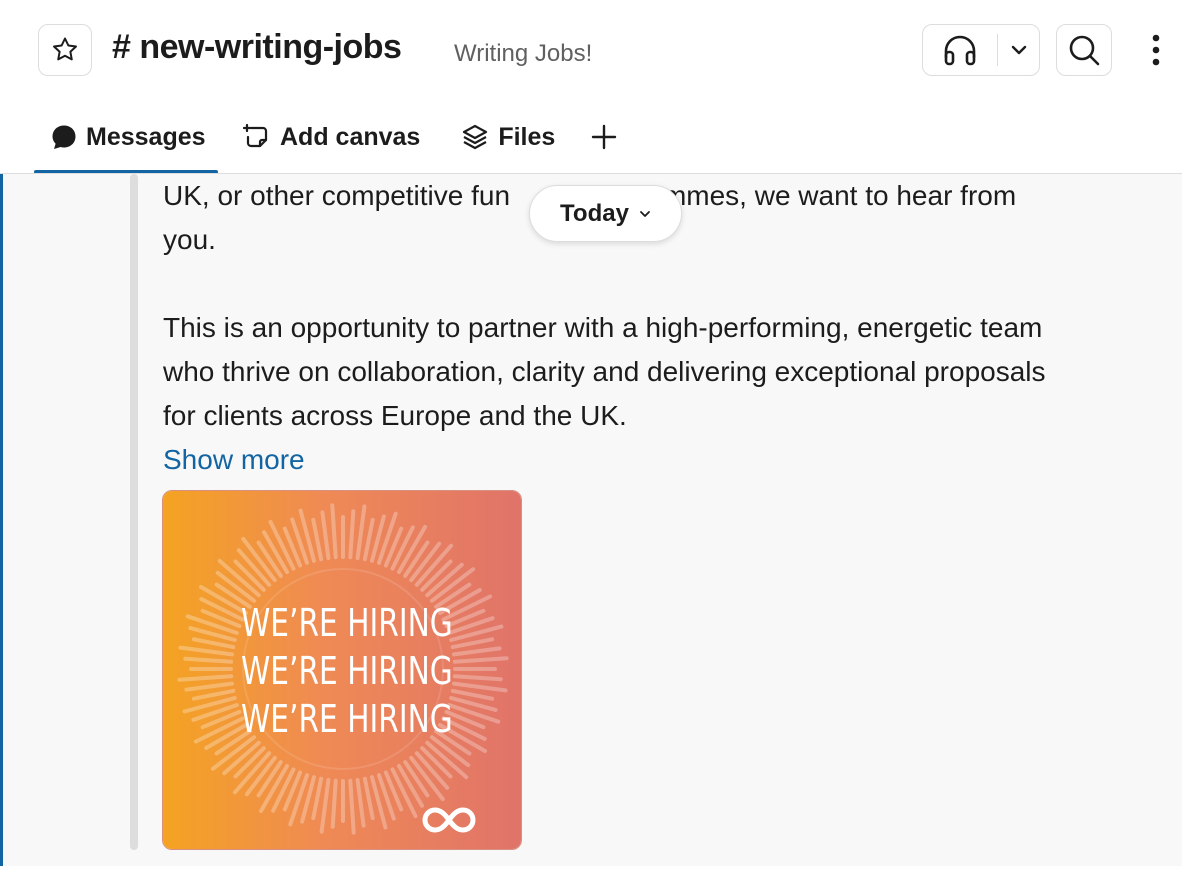 The image size is (1182, 884). What do you see at coordinates (64, 137) in the screenshot?
I see `message-bubble-icon` at bounding box center [64, 137].